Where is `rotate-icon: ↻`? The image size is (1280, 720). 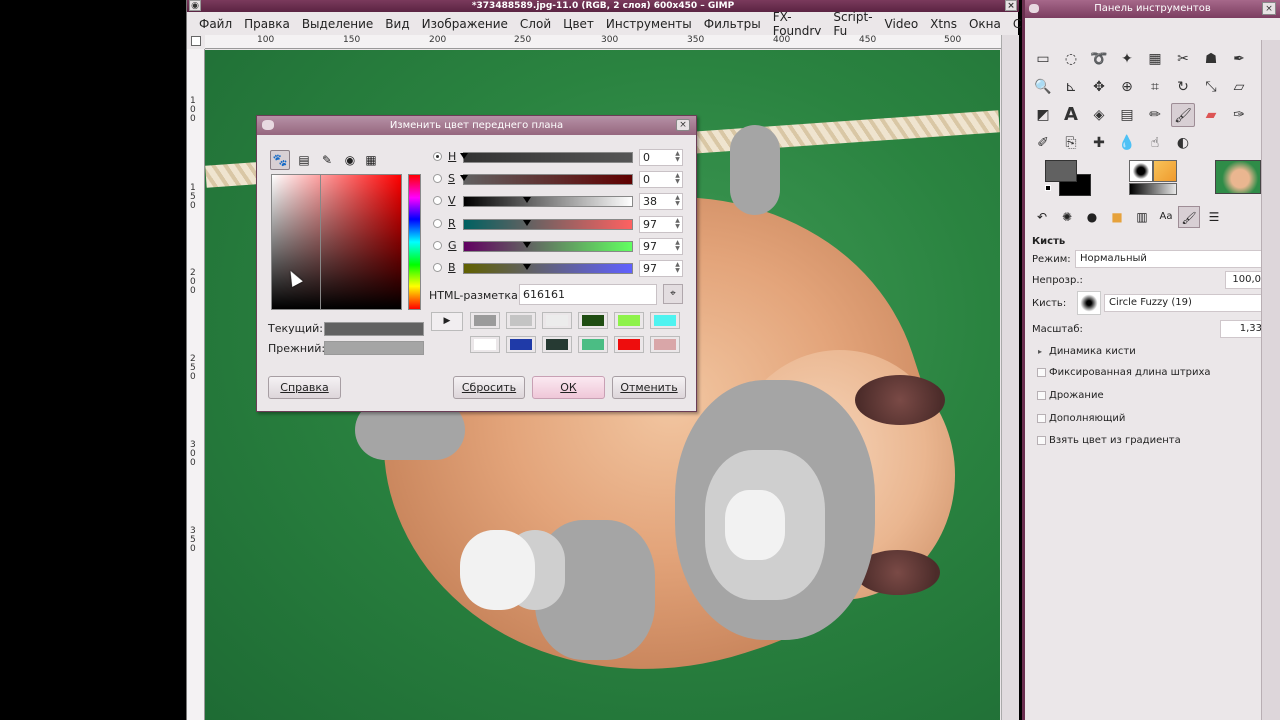 rotate-icon: ↻ is located at coordinates (1183, 87).